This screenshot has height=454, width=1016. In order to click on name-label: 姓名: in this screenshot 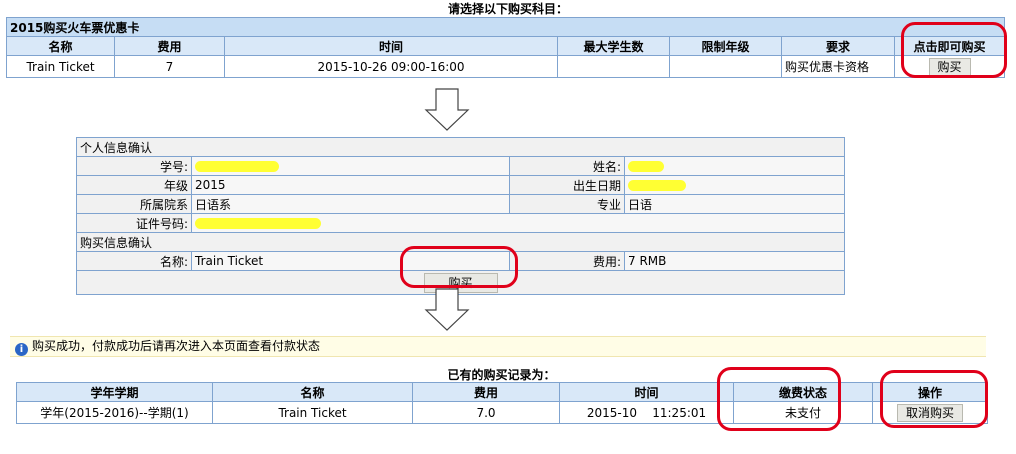, I will do `click(567, 166)`.